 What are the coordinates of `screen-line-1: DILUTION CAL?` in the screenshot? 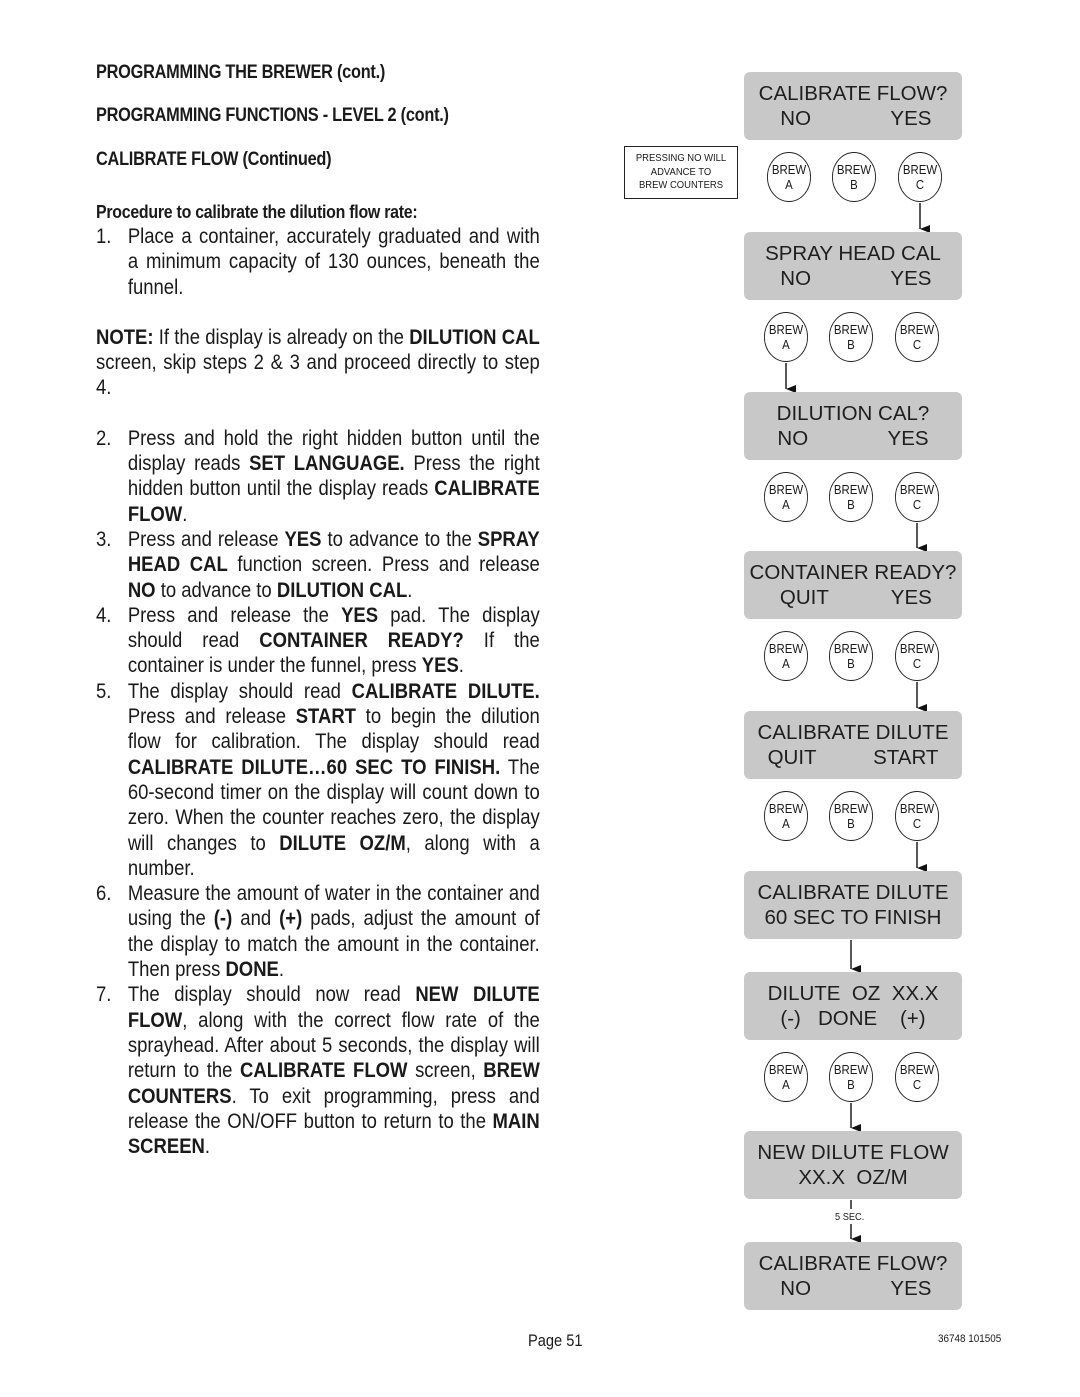 It's located at (853, 413).